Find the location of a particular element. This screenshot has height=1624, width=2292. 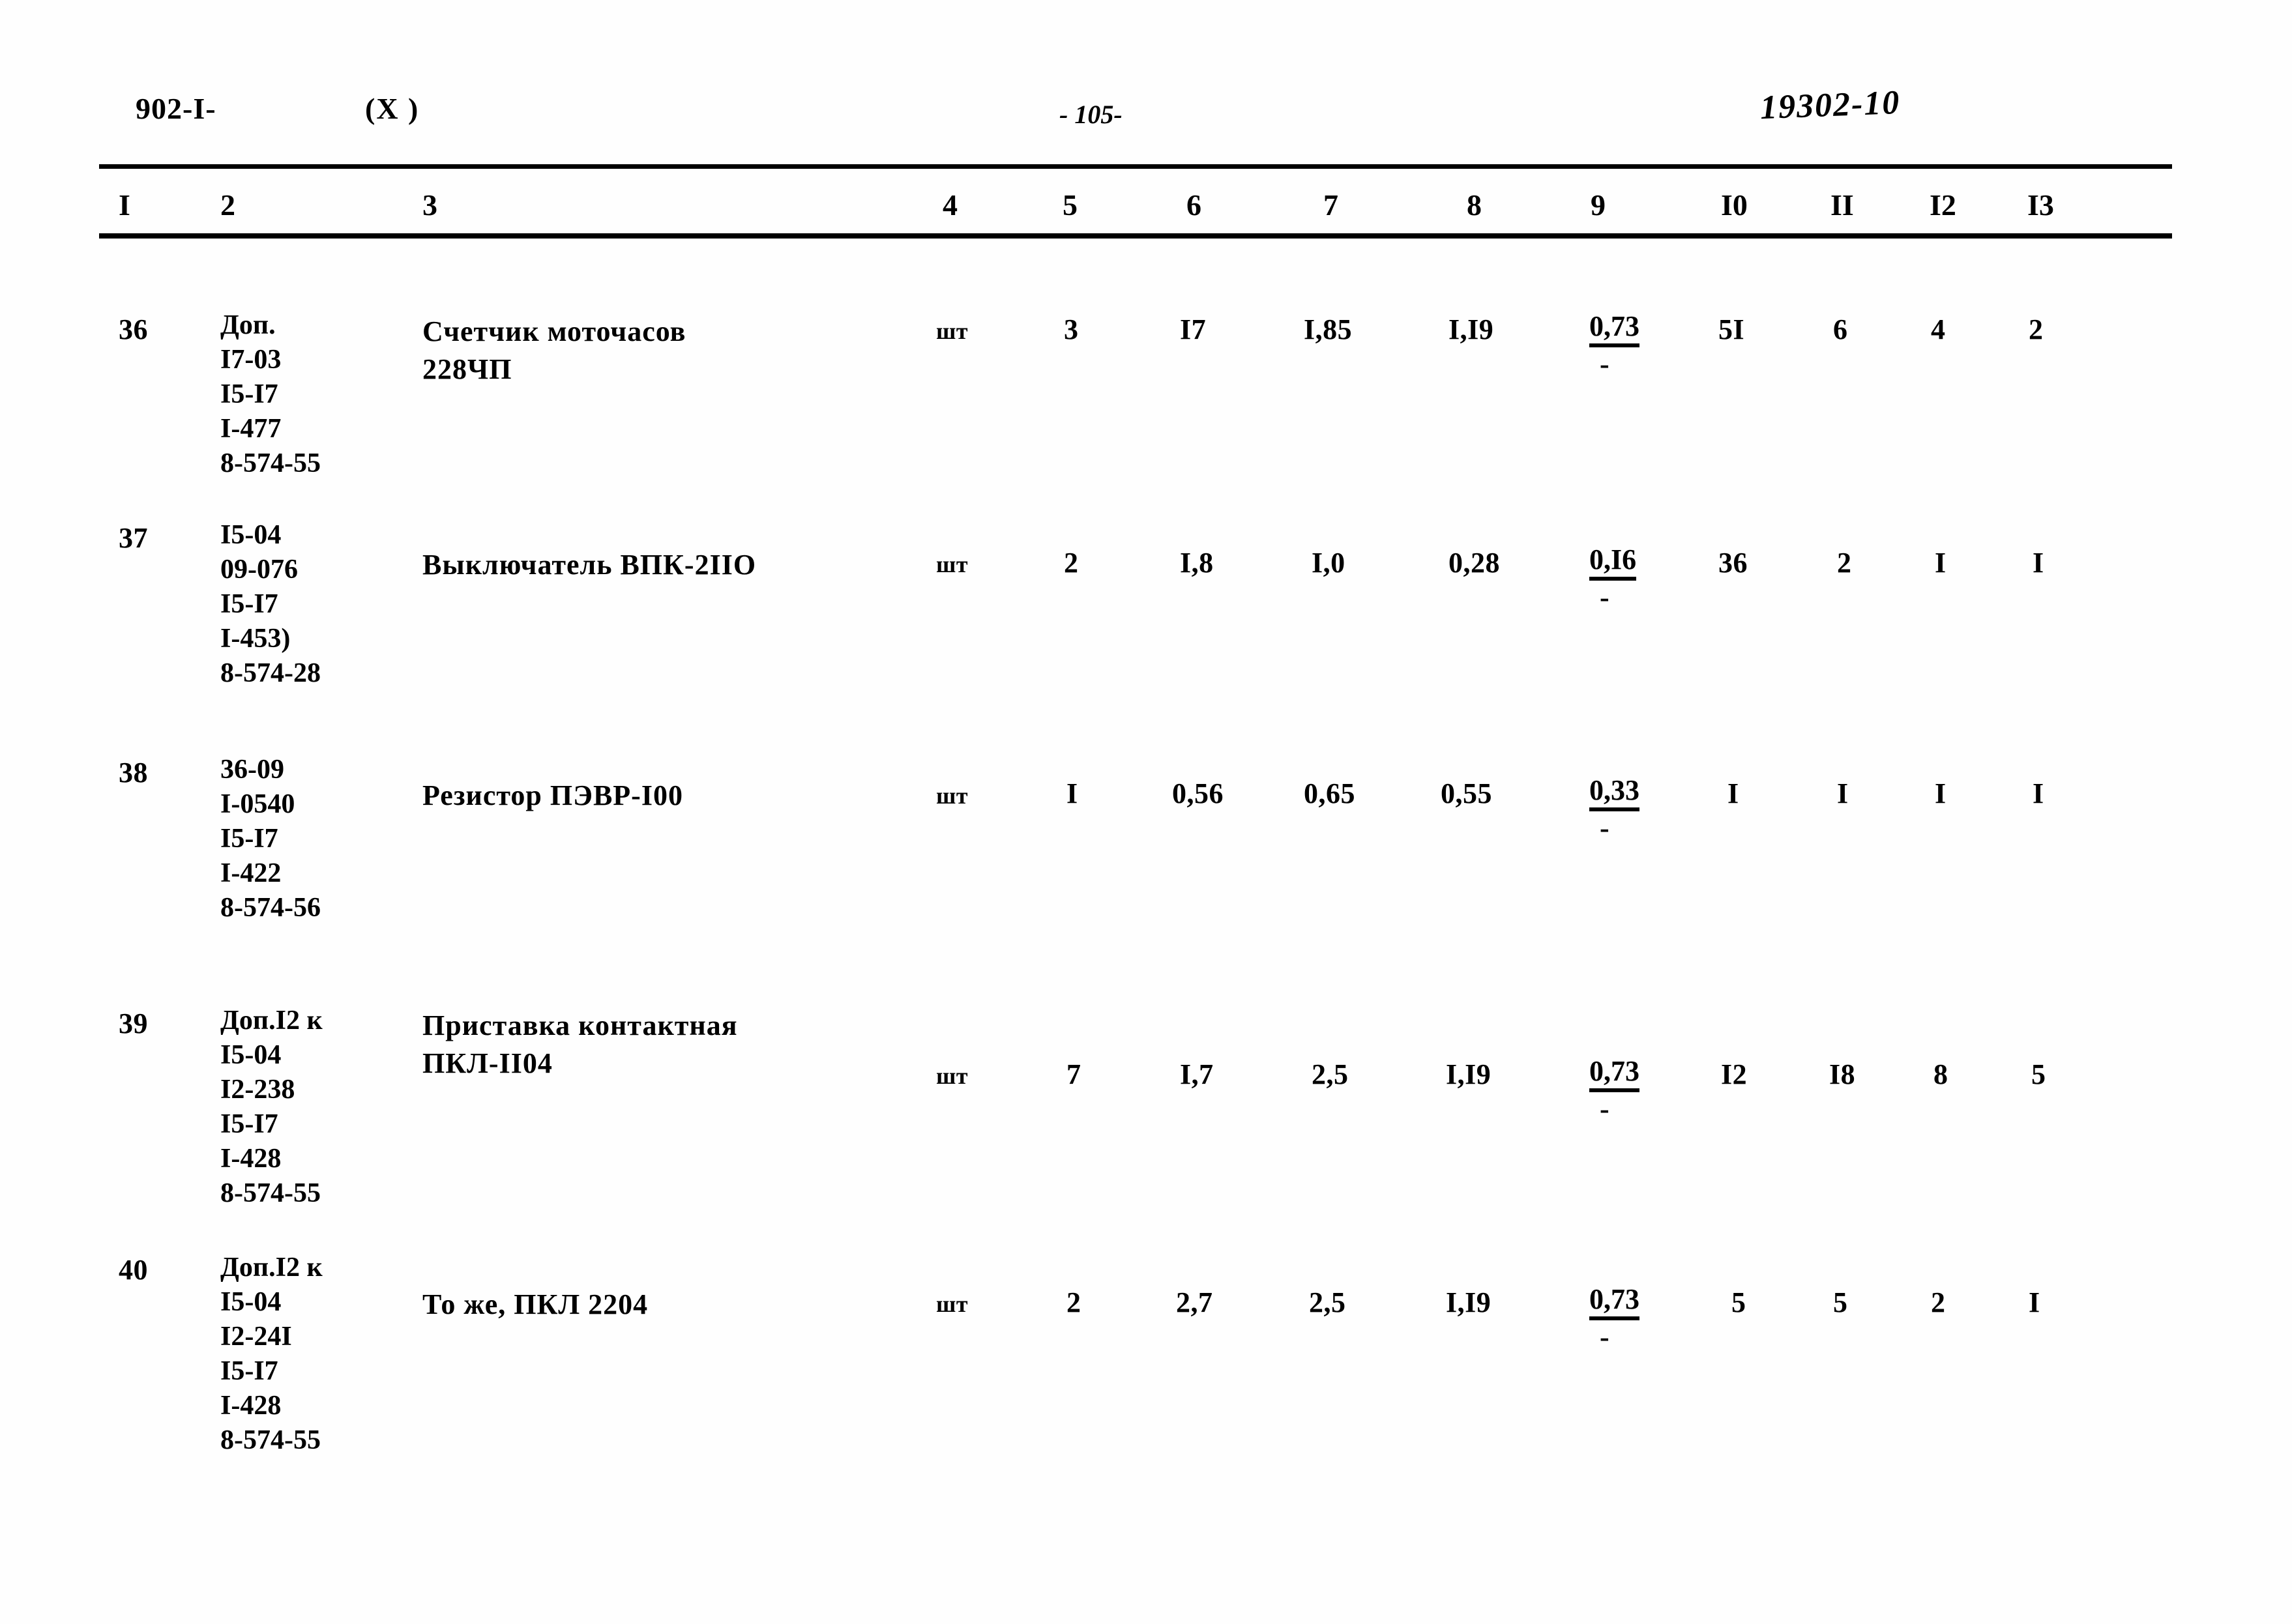

row-col6: 2,7 is located at coordinates (1194, 1302).